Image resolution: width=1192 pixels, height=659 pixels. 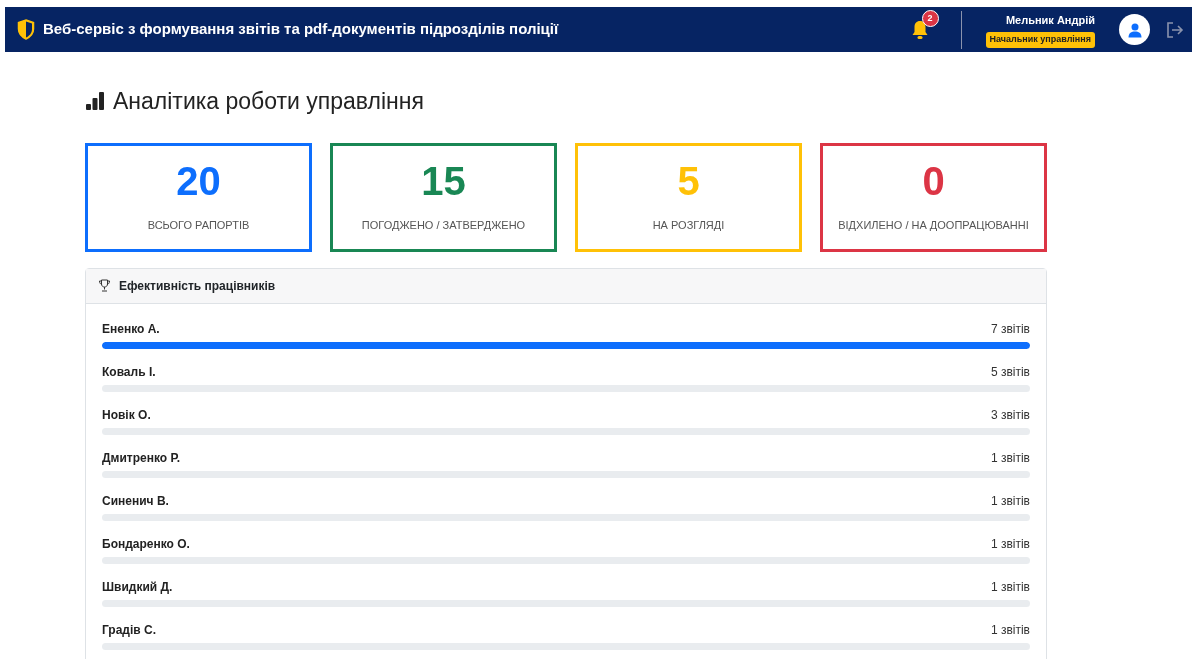 I want to click on employee-name: Новік О., so click(x=126, y=415).